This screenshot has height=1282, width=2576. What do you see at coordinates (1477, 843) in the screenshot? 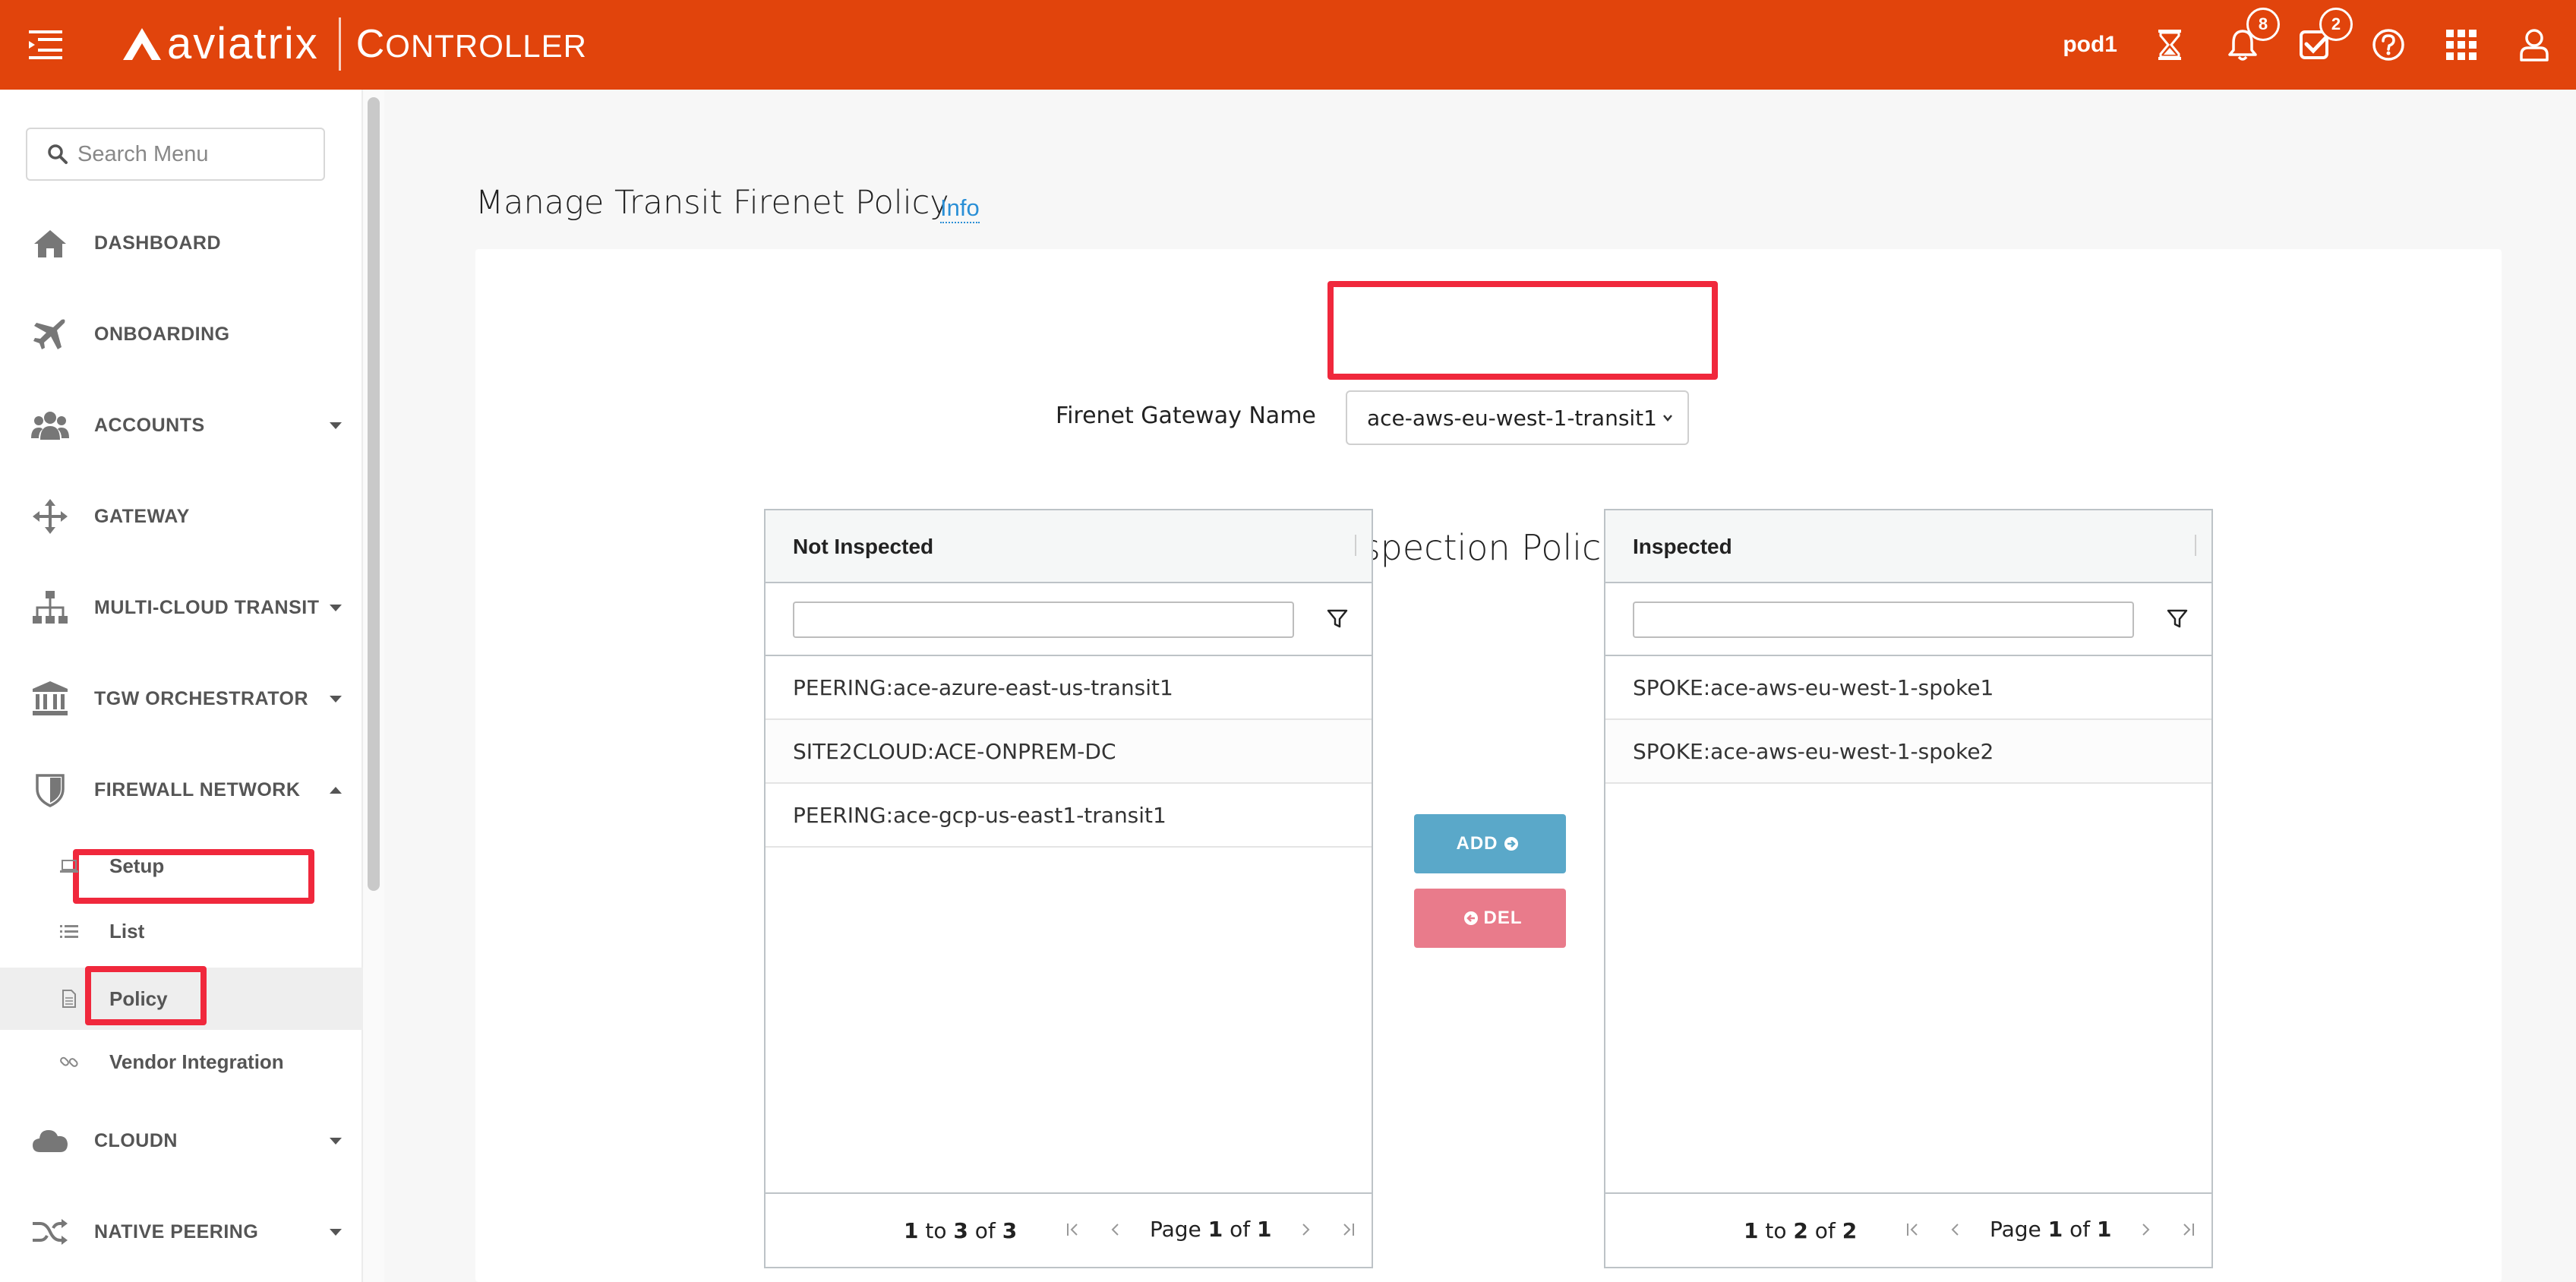
I see `add-button-label: ADD` at bounding box center [1477, 843].